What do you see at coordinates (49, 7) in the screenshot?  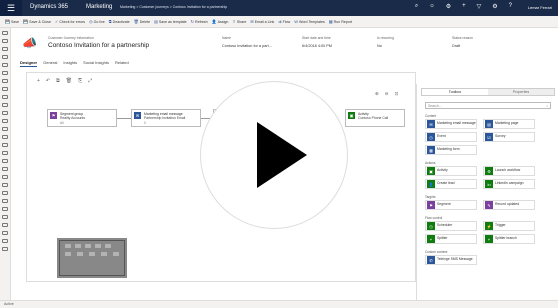 I see `brand-name: Dynamics 365` at bounding box center [49, 7].